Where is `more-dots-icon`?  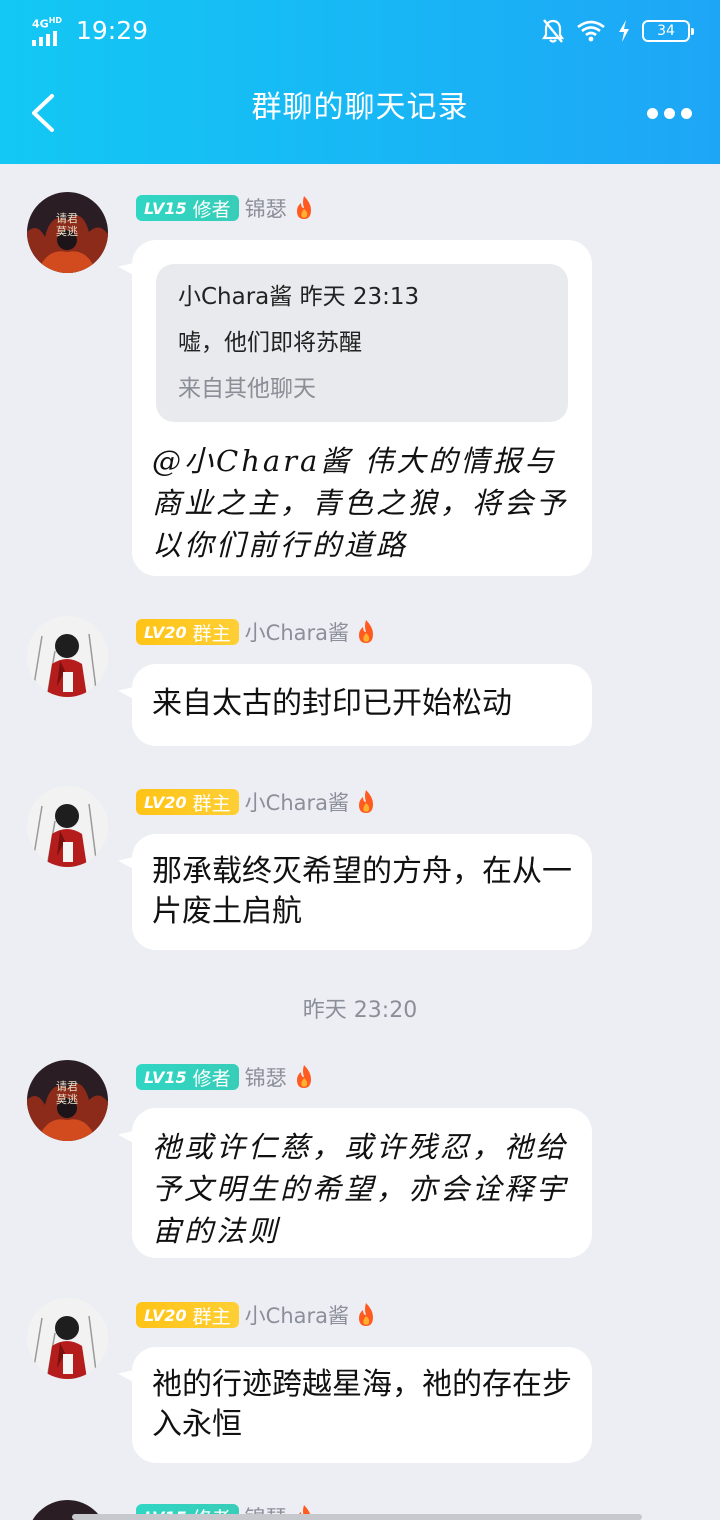
more-dots-icon is located at coordinates (652, 113).